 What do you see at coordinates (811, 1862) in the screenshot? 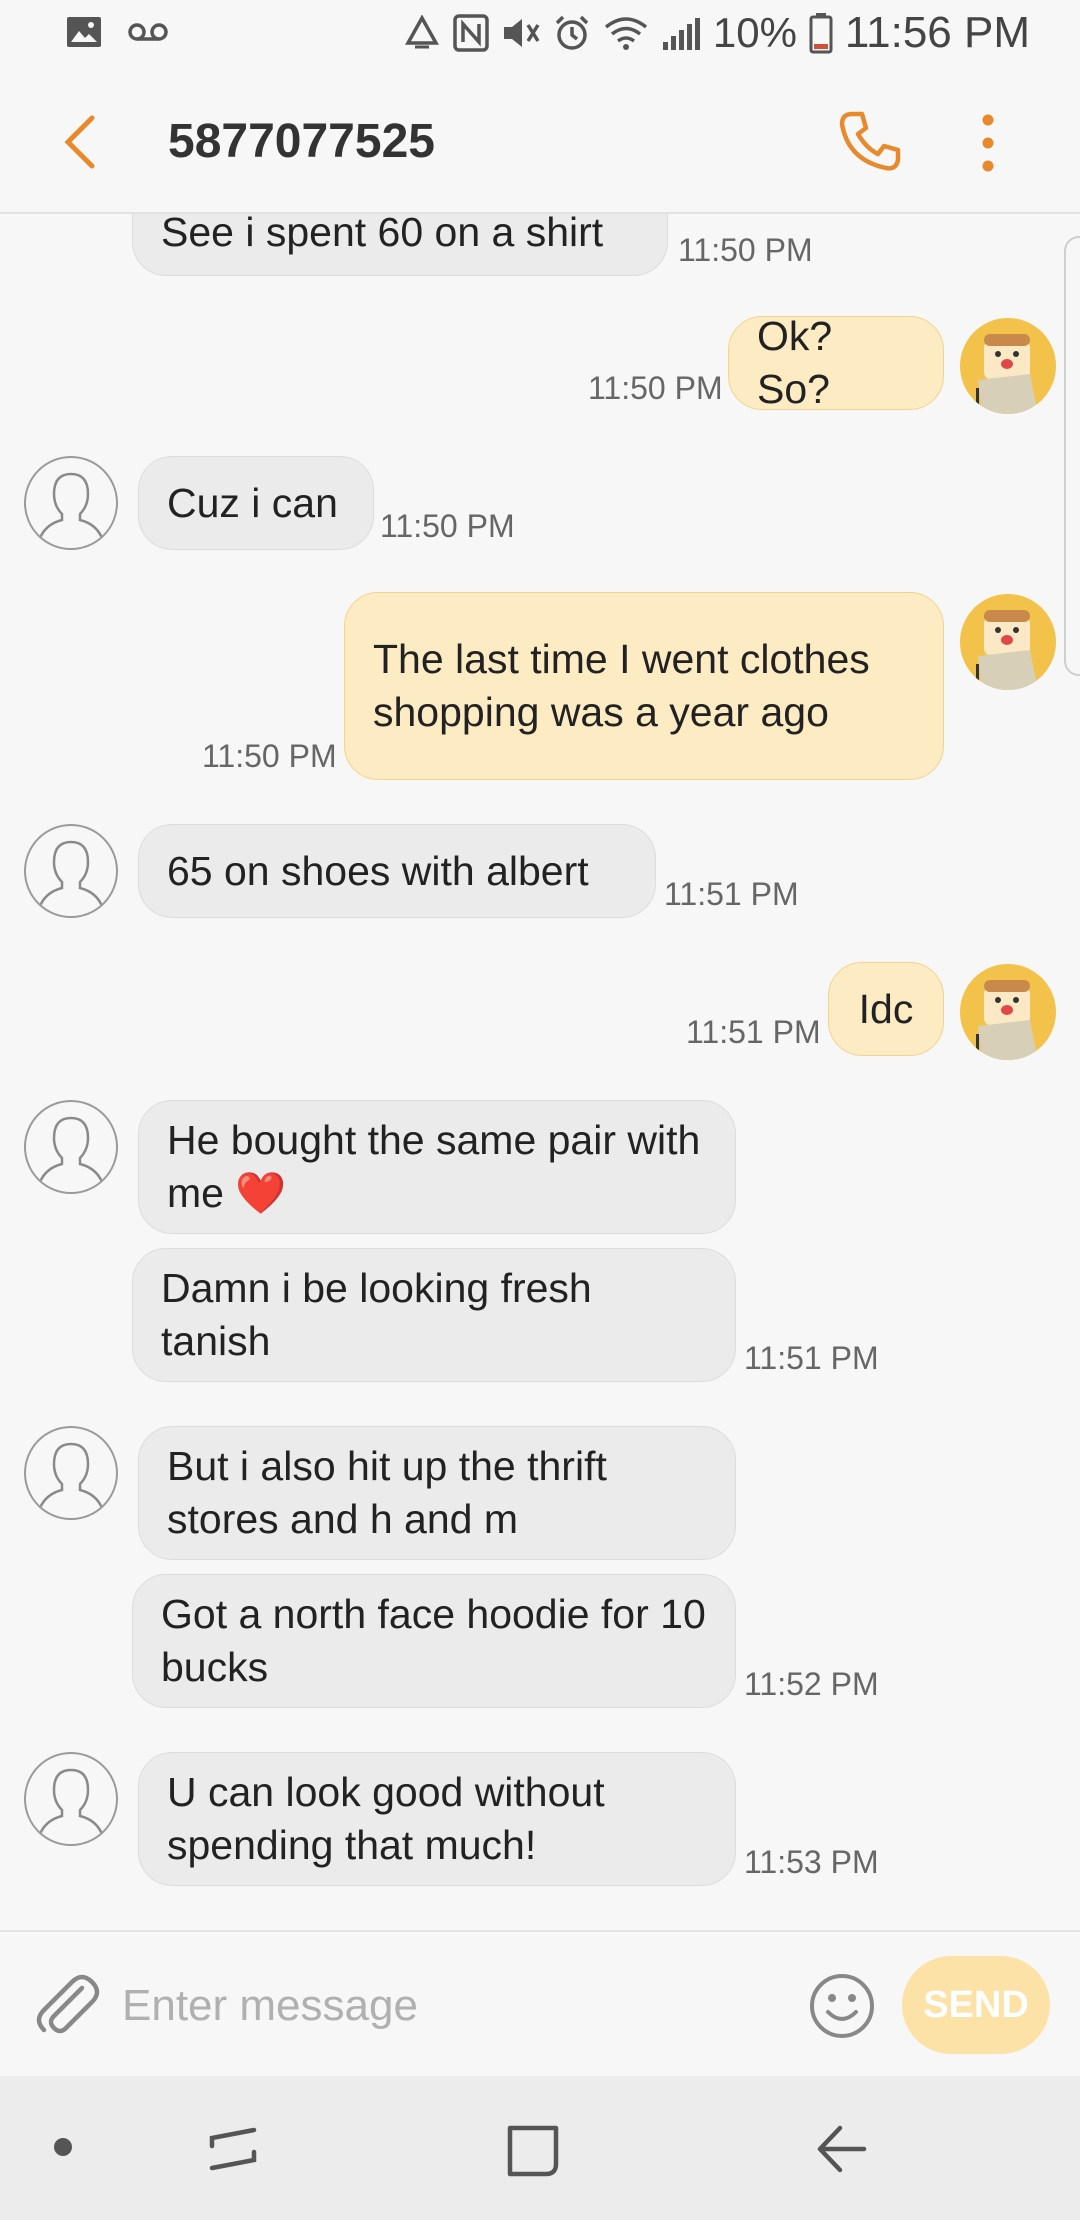
I see `message-time: 11:53 PM` at bounding box center [811, 1862].